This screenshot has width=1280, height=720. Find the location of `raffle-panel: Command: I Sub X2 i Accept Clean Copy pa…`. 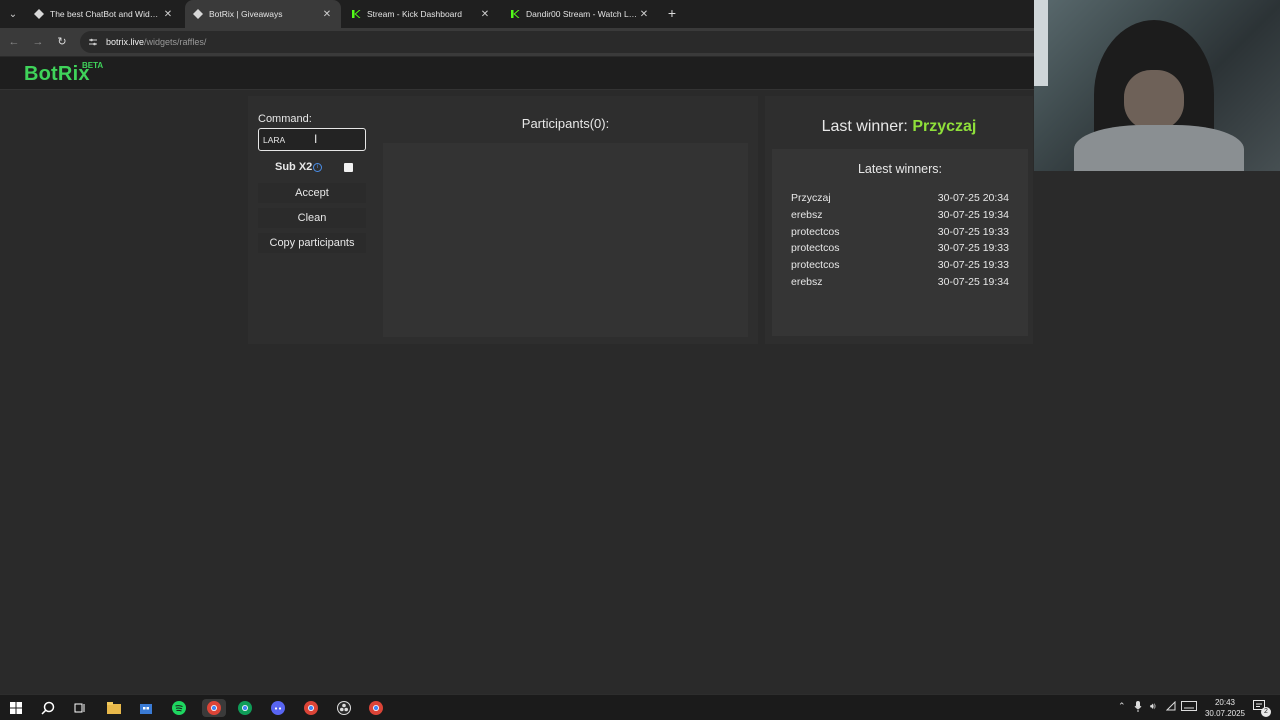

raffle-panel: Command: I Sub X2 i Accept Clean Copy pa… is located at coordinates (503, 220).